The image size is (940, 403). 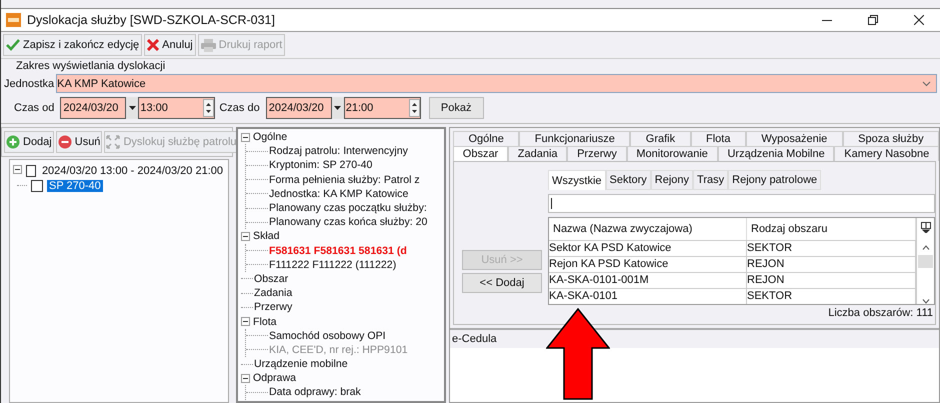 I want to click on time-field: 21:00, so click(x=382, y=108).